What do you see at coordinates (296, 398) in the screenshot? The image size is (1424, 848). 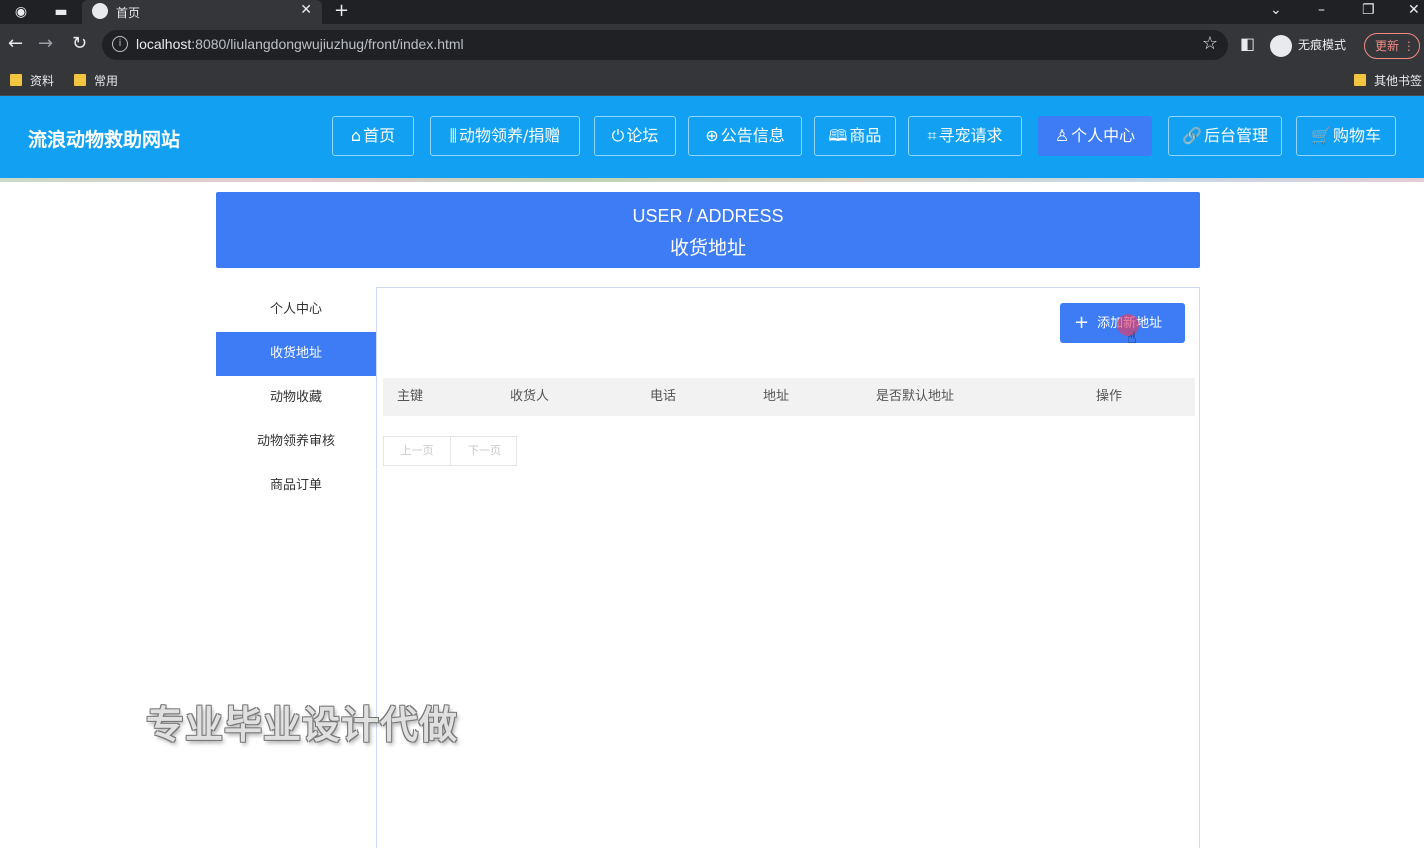 I see `side-item-favorites: 动物收藏` at bounding box center [296, 398].